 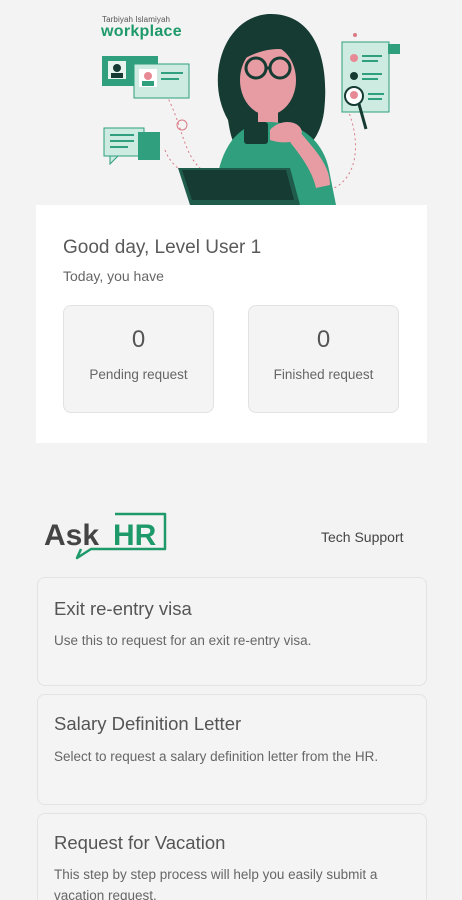 I want to click on askhr-logo-mark: Ask HR, so click(x=105, y=536).